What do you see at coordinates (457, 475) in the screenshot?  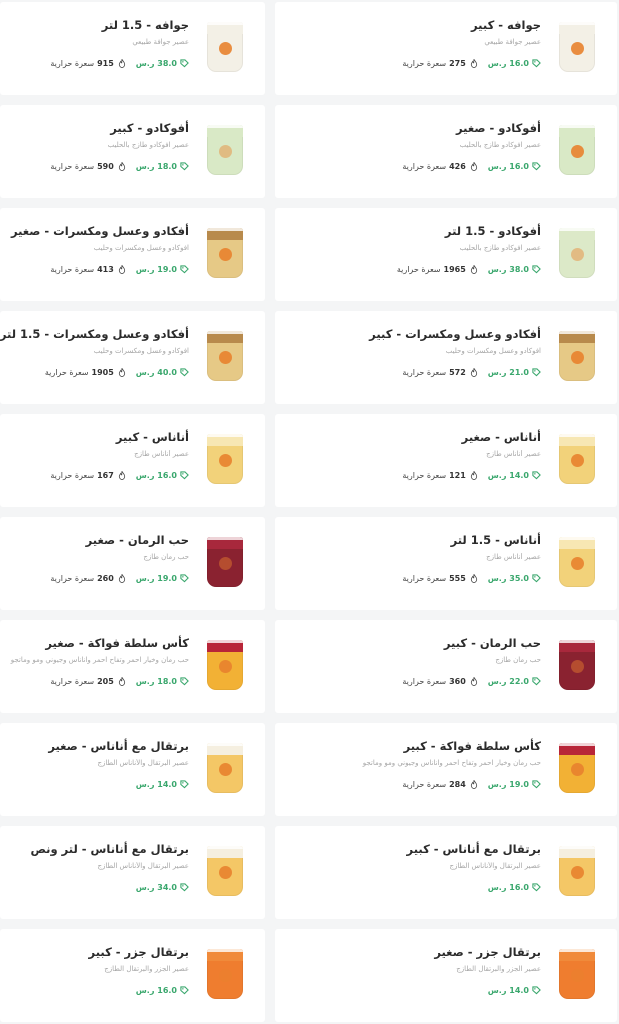 I see `calorie-value: 121` at bounding box center [457, 475].